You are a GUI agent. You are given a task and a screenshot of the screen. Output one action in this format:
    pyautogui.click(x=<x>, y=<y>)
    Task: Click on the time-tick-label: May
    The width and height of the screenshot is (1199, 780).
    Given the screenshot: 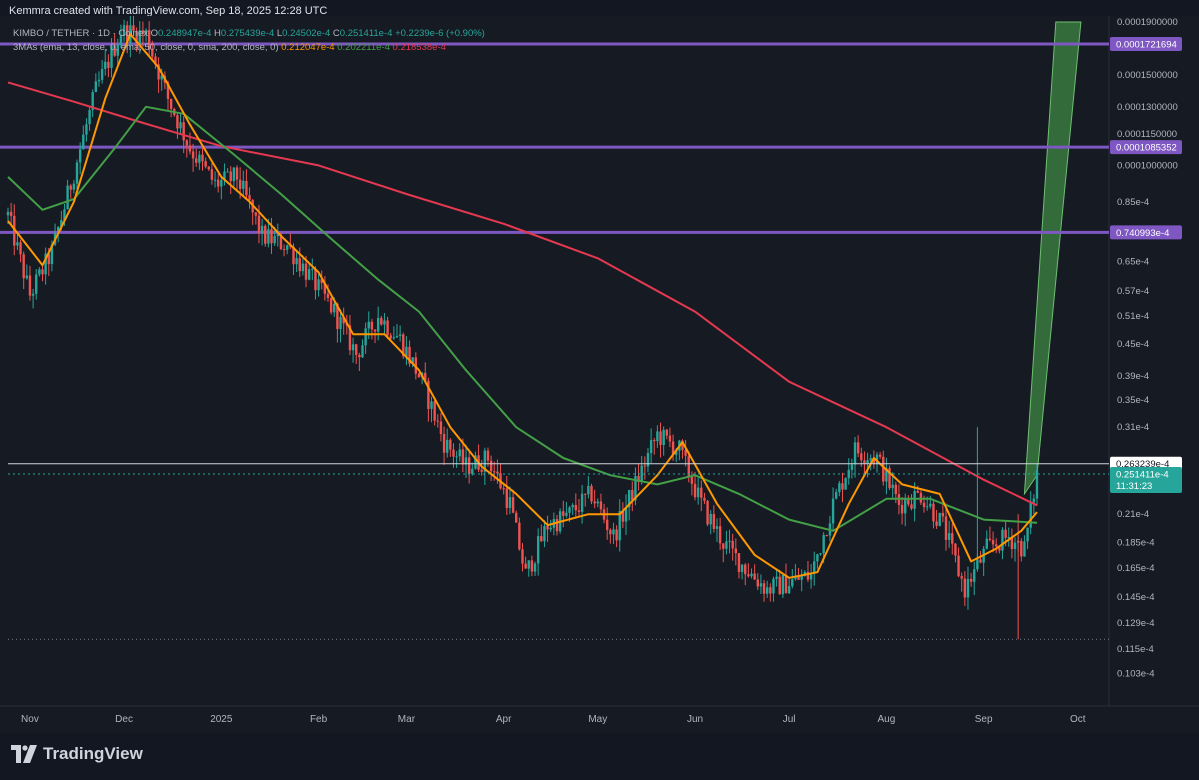 What is the action you would take?
    pyautogui.click(x=597, y=719)
    